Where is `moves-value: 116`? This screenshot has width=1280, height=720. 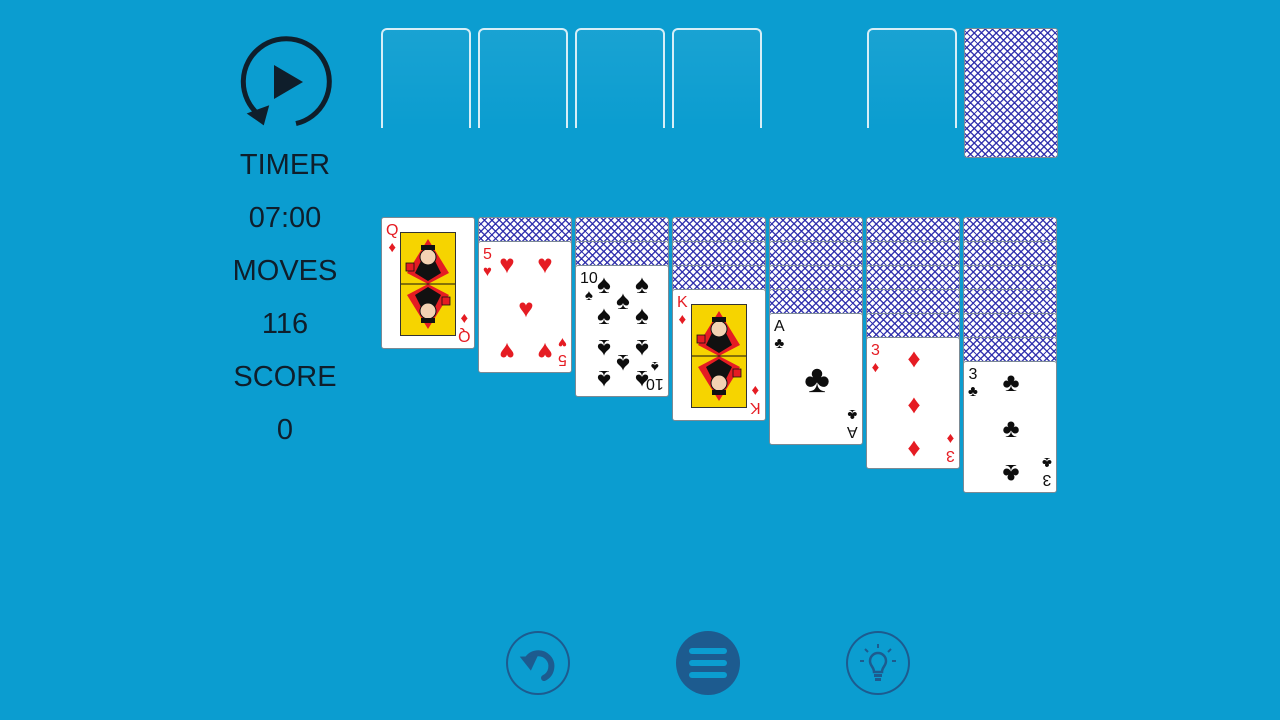 moves-value: 116 is located at coordinates (285, 324).